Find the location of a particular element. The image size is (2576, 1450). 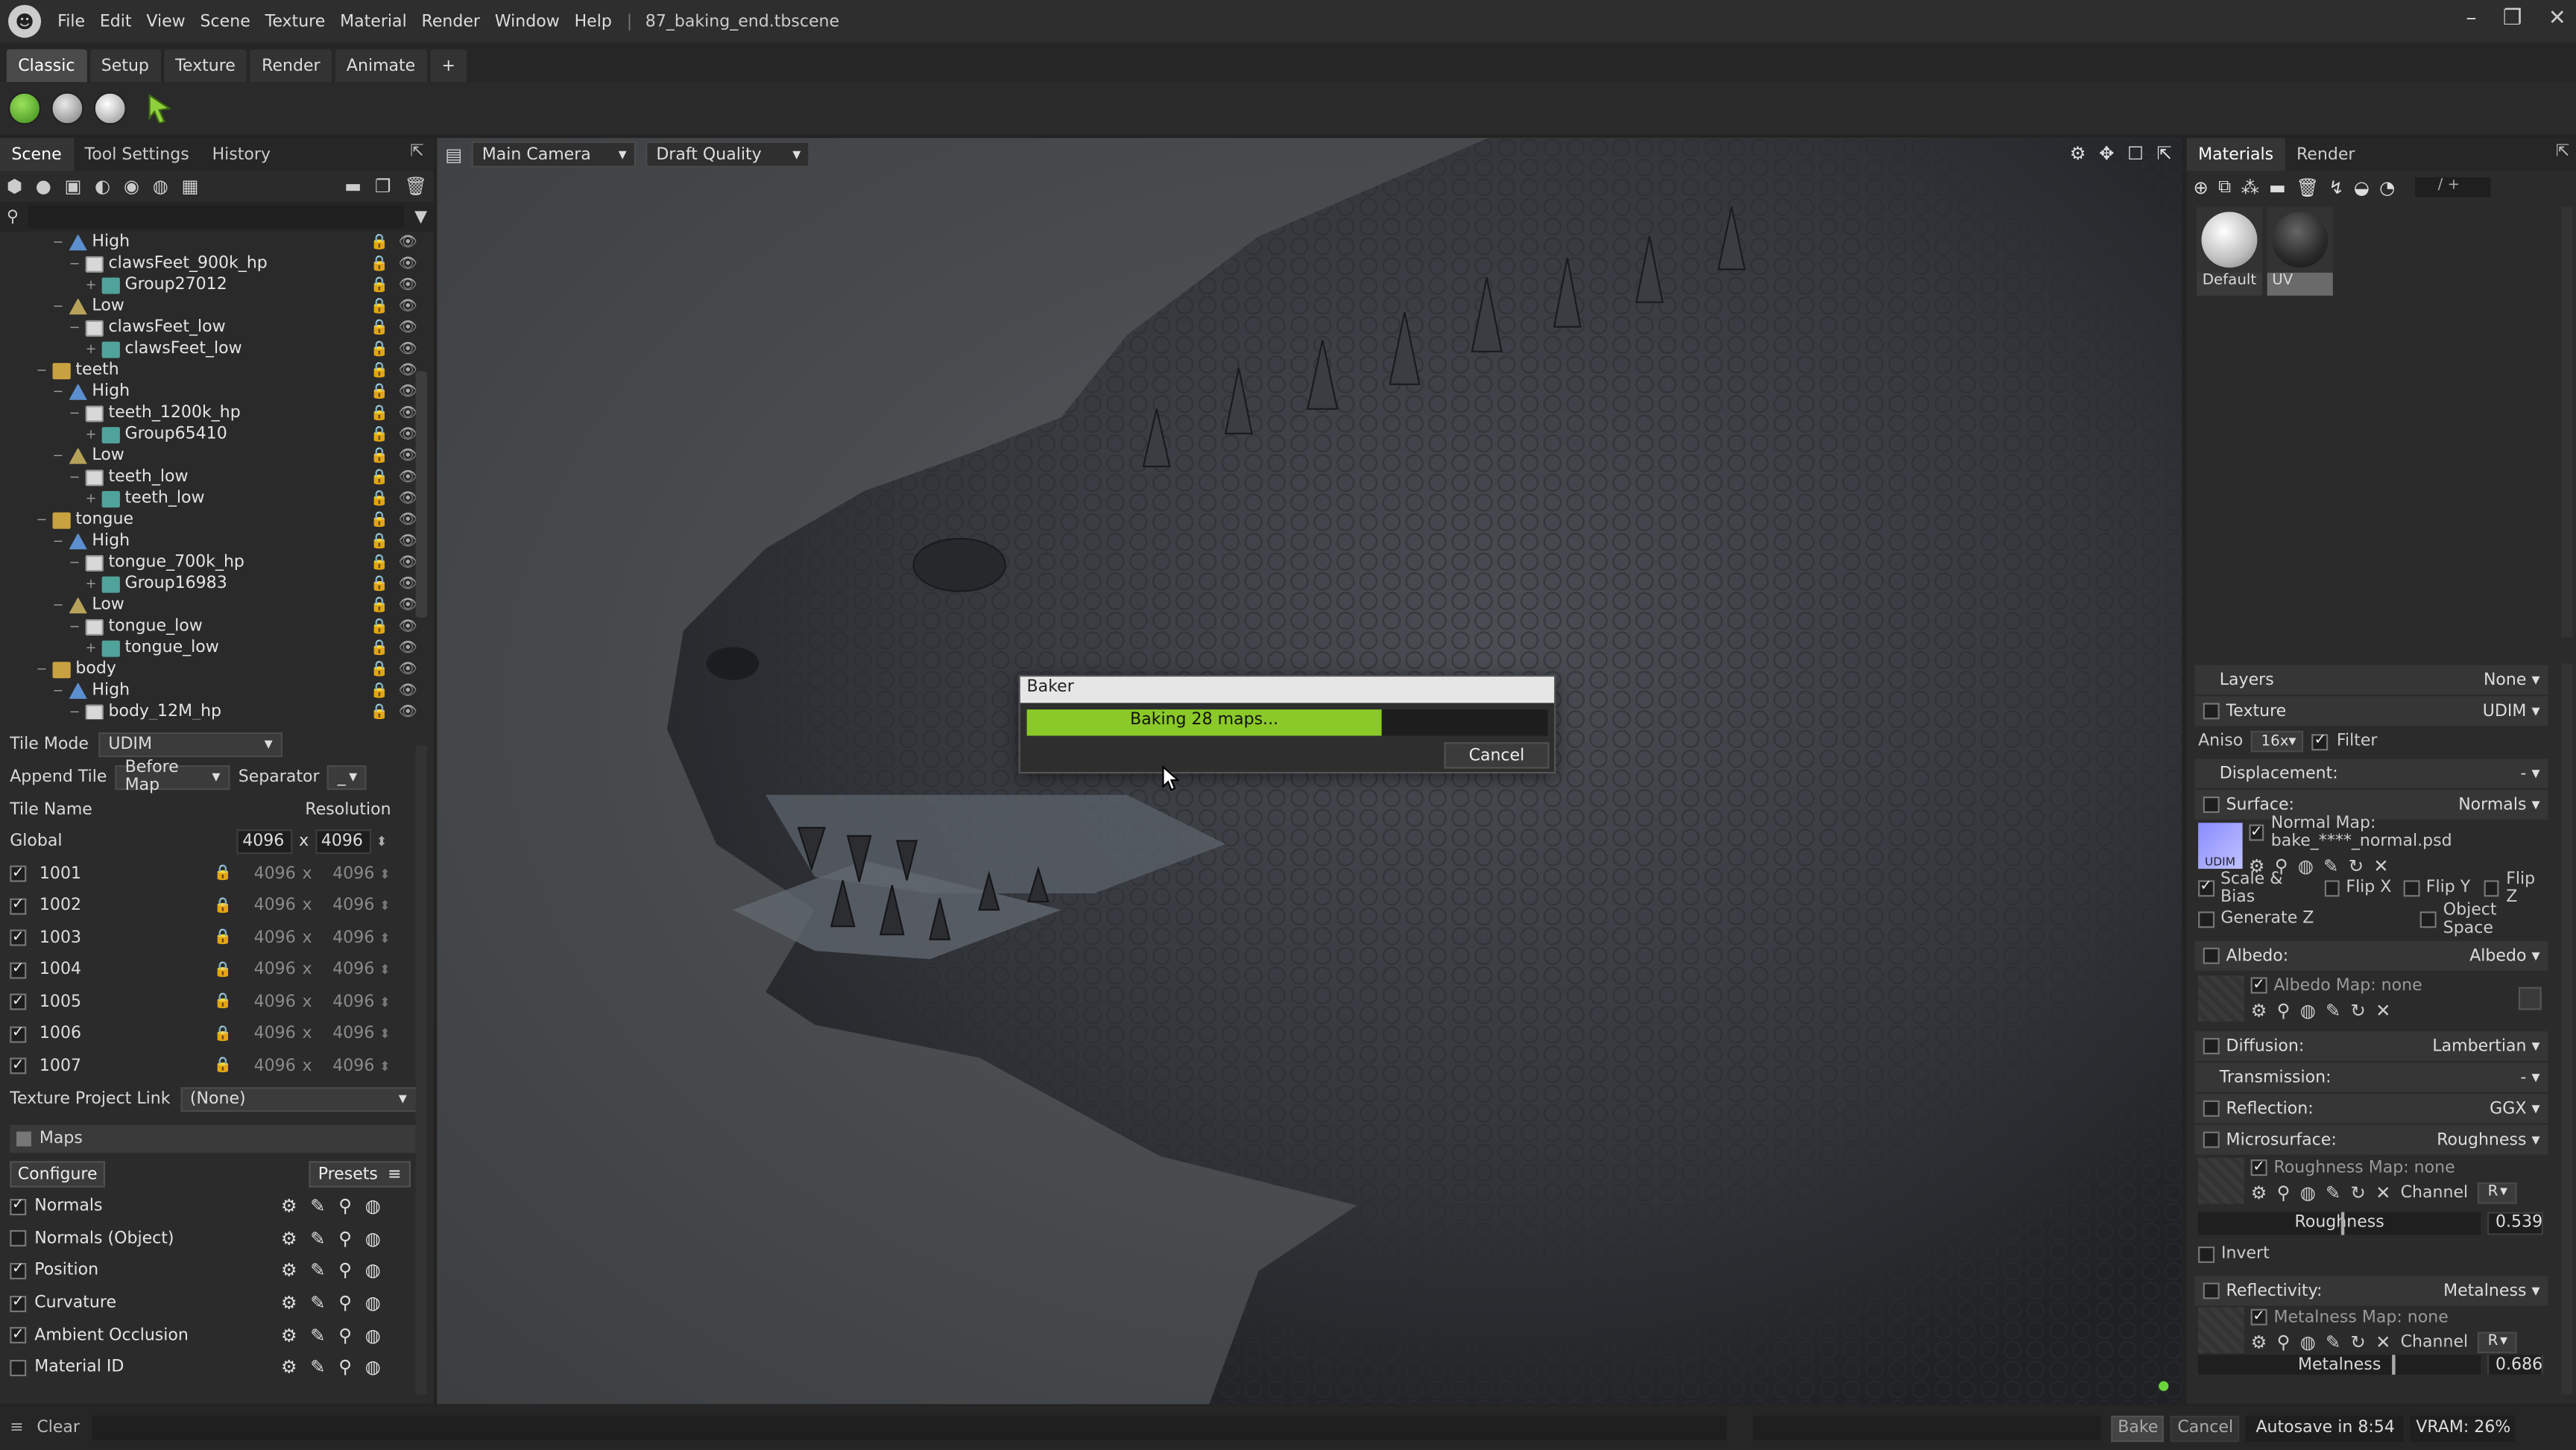

tab-render: Render is located at coordinates (291, 66).